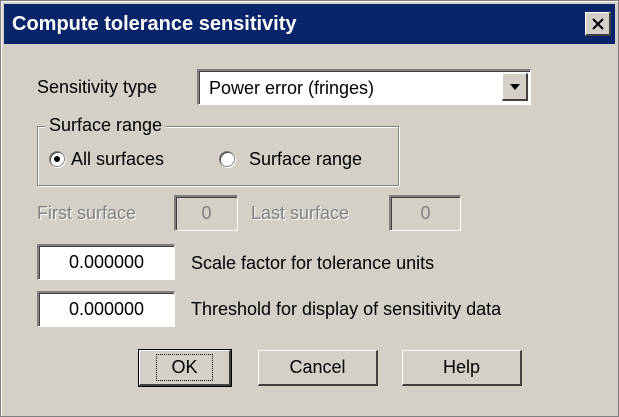  Describe the element at coordinates (106, 125) in the screenshot. I see `surface-range-group-title: Surface range` at that location.